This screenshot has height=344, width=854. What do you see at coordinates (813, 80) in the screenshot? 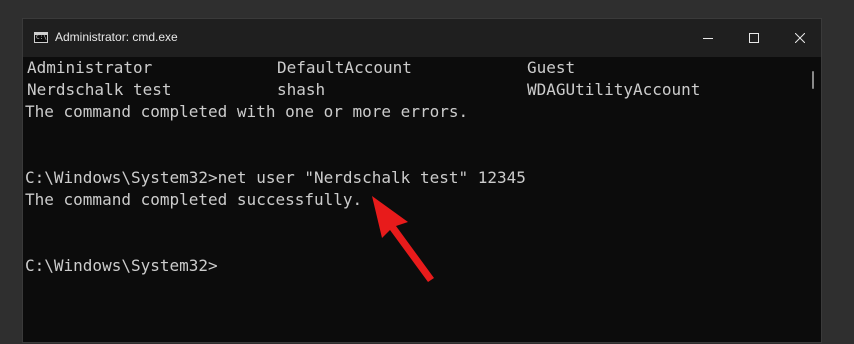
I see `scroll-thumb` at bounding box center [813, 80].